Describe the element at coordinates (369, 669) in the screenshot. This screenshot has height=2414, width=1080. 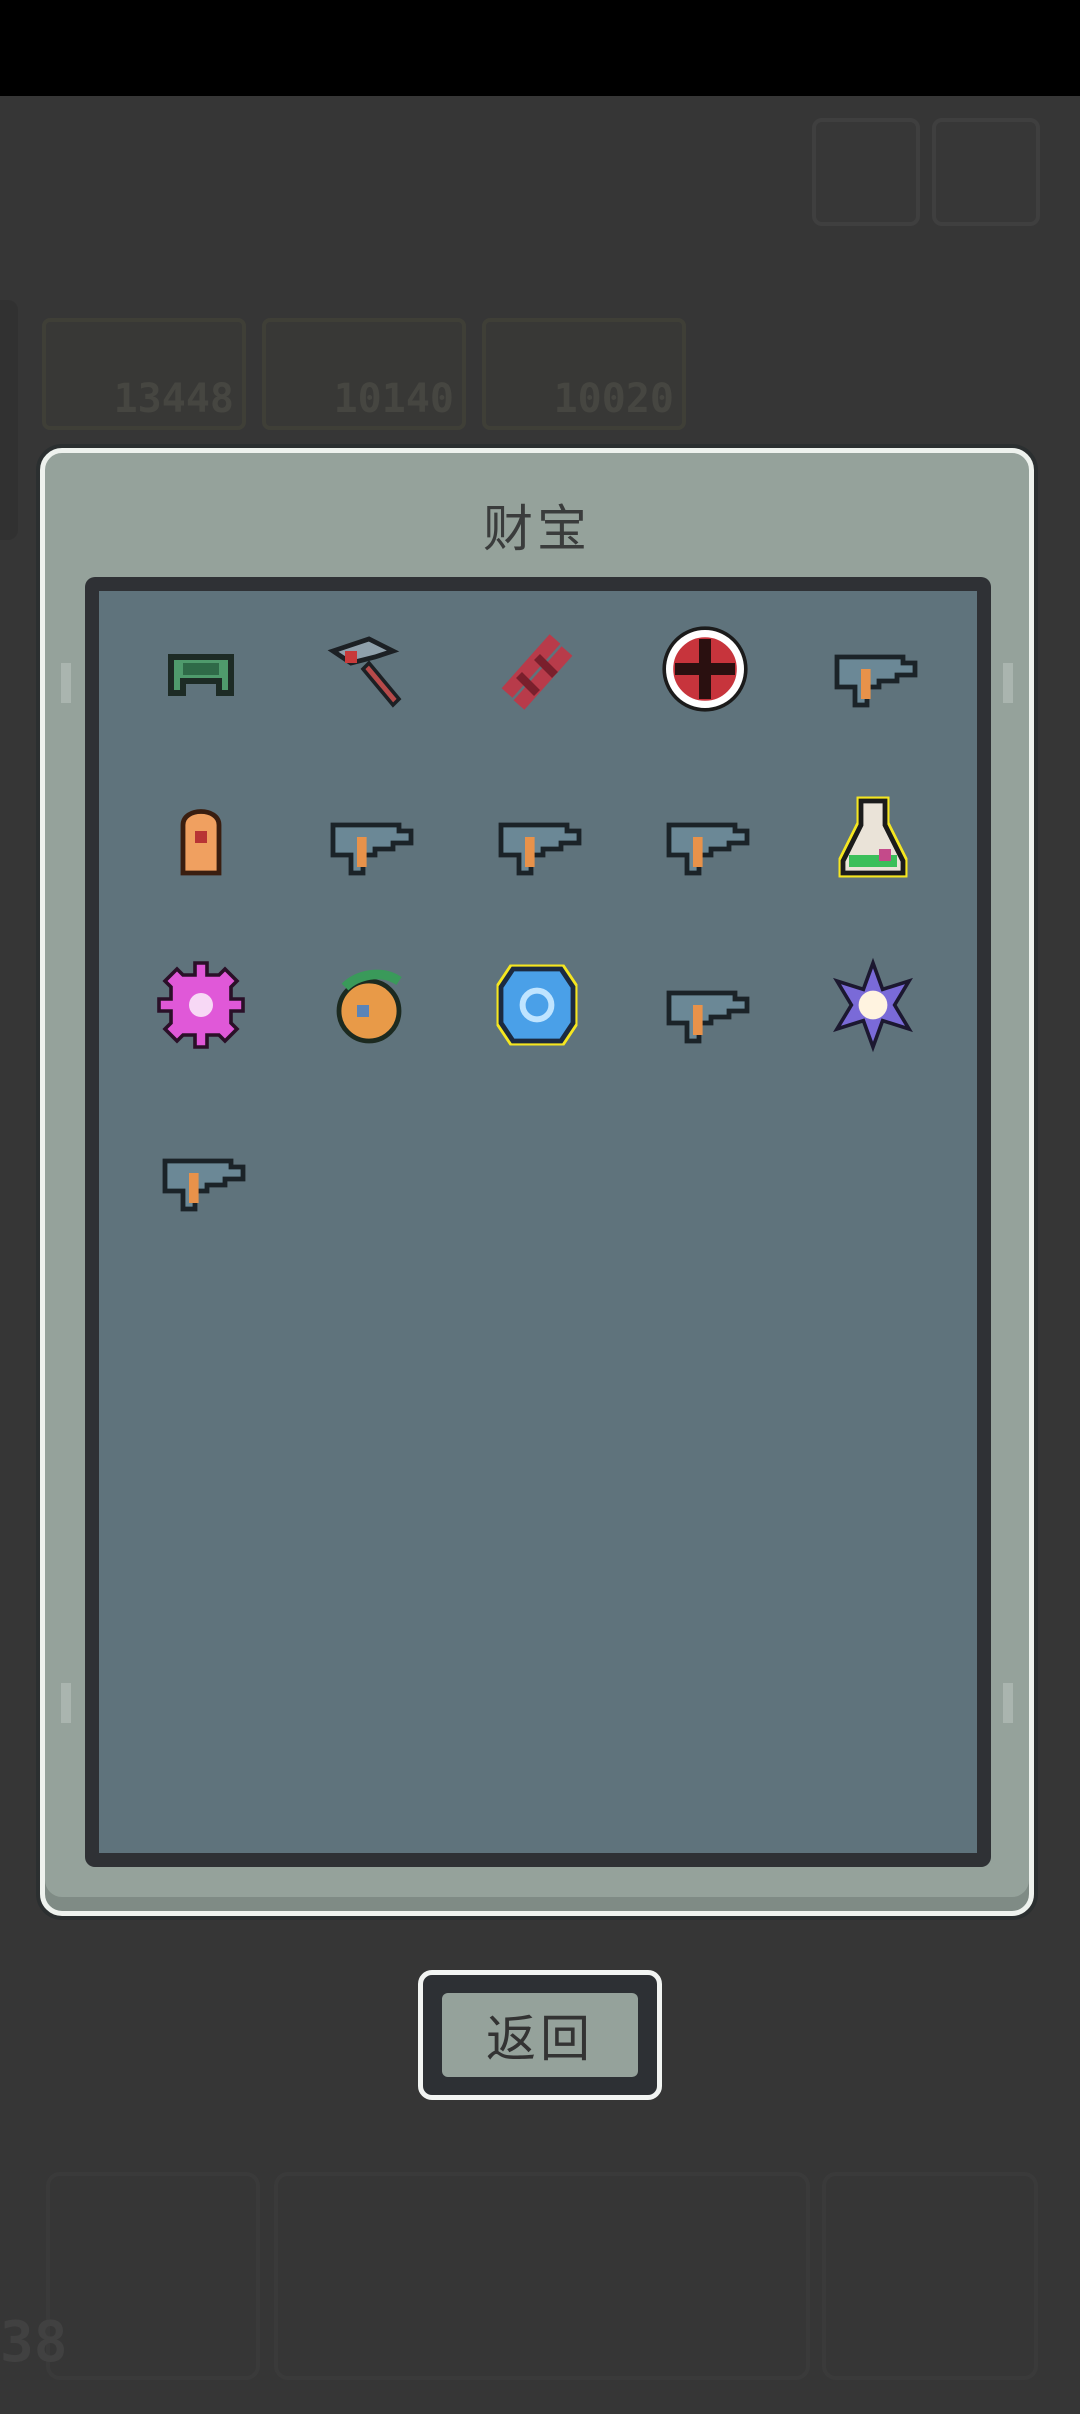
I see `pickaxe-icon` at that location.